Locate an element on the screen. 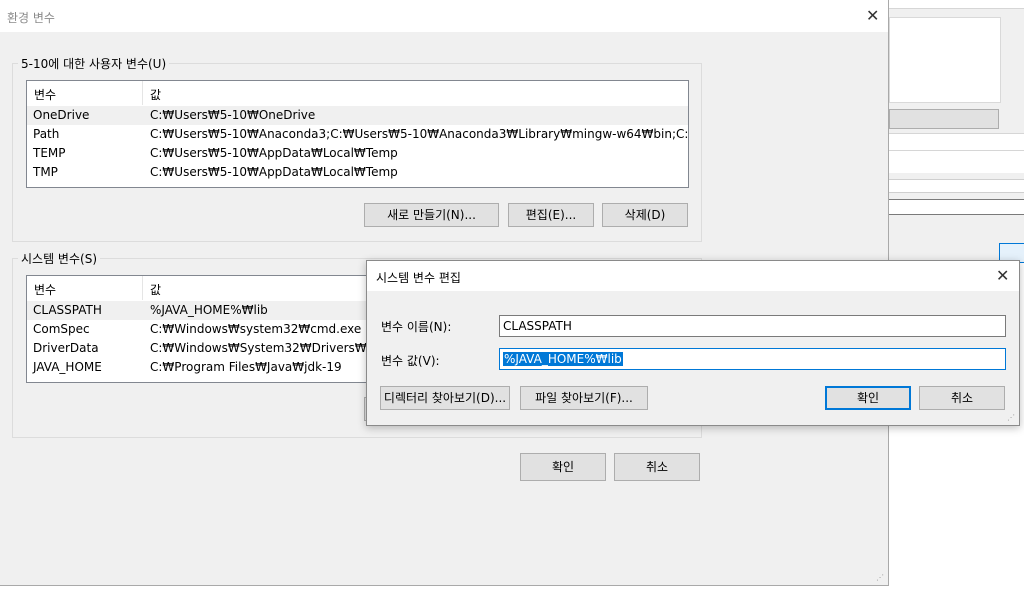  background-panel is located at coordinates (945, 60).